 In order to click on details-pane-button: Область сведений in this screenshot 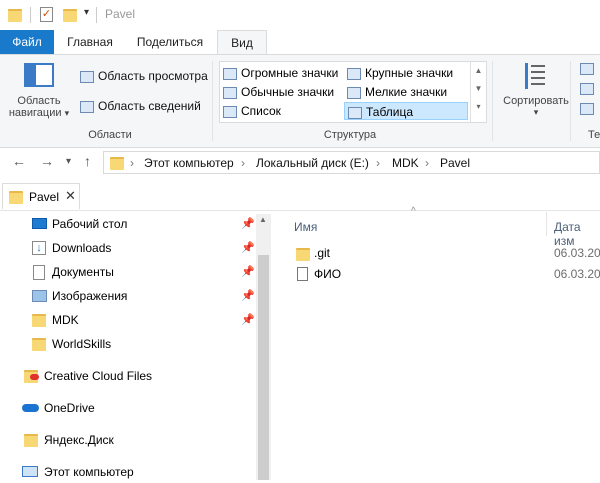, I will do `click(140, 106)`.